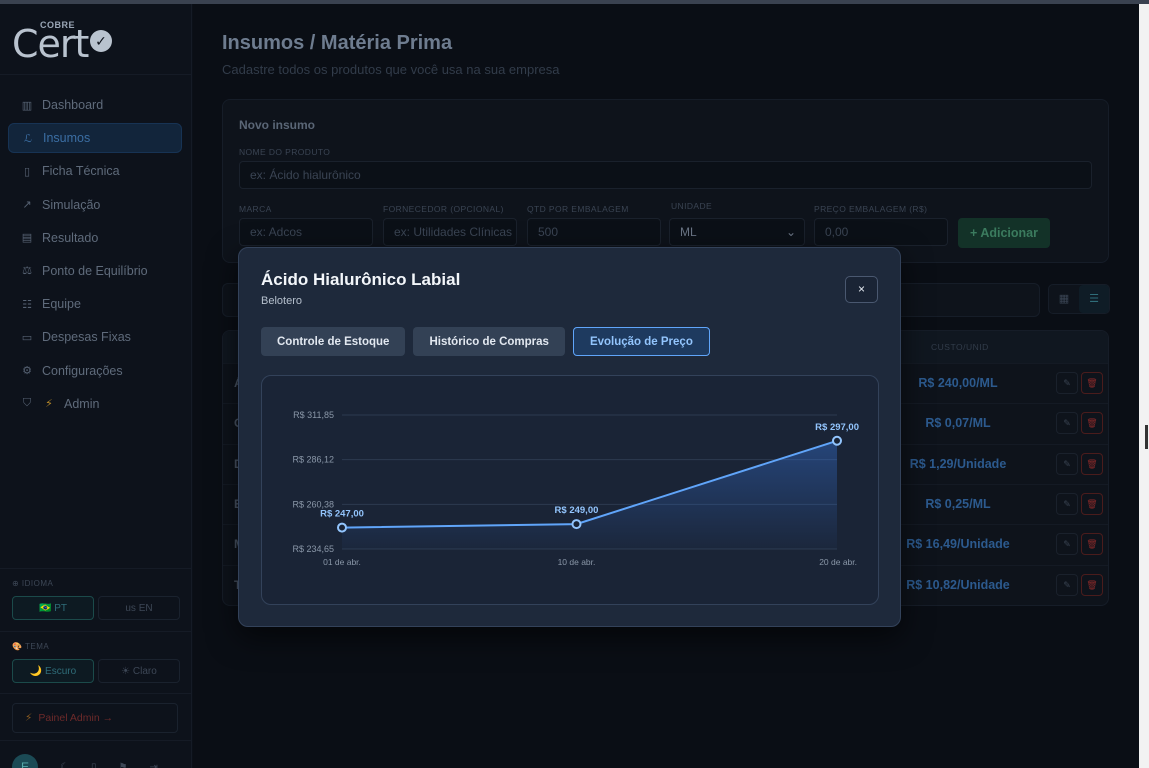  I want to click on series-area, so click(589, 494).